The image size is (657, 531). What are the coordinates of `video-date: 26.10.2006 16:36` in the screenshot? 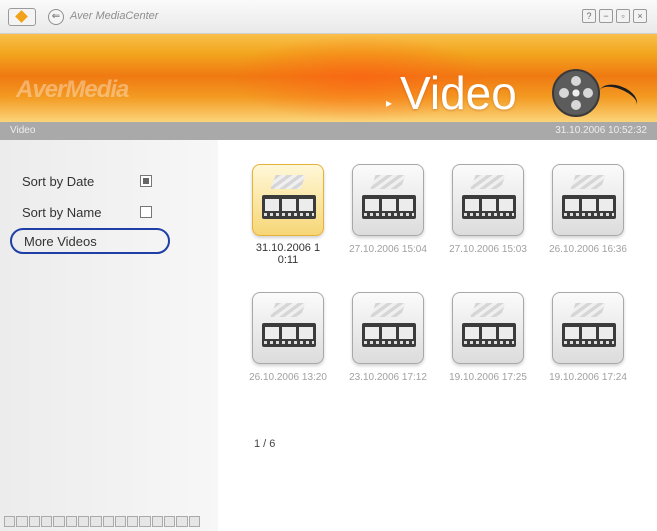 It's located at (588, 249).